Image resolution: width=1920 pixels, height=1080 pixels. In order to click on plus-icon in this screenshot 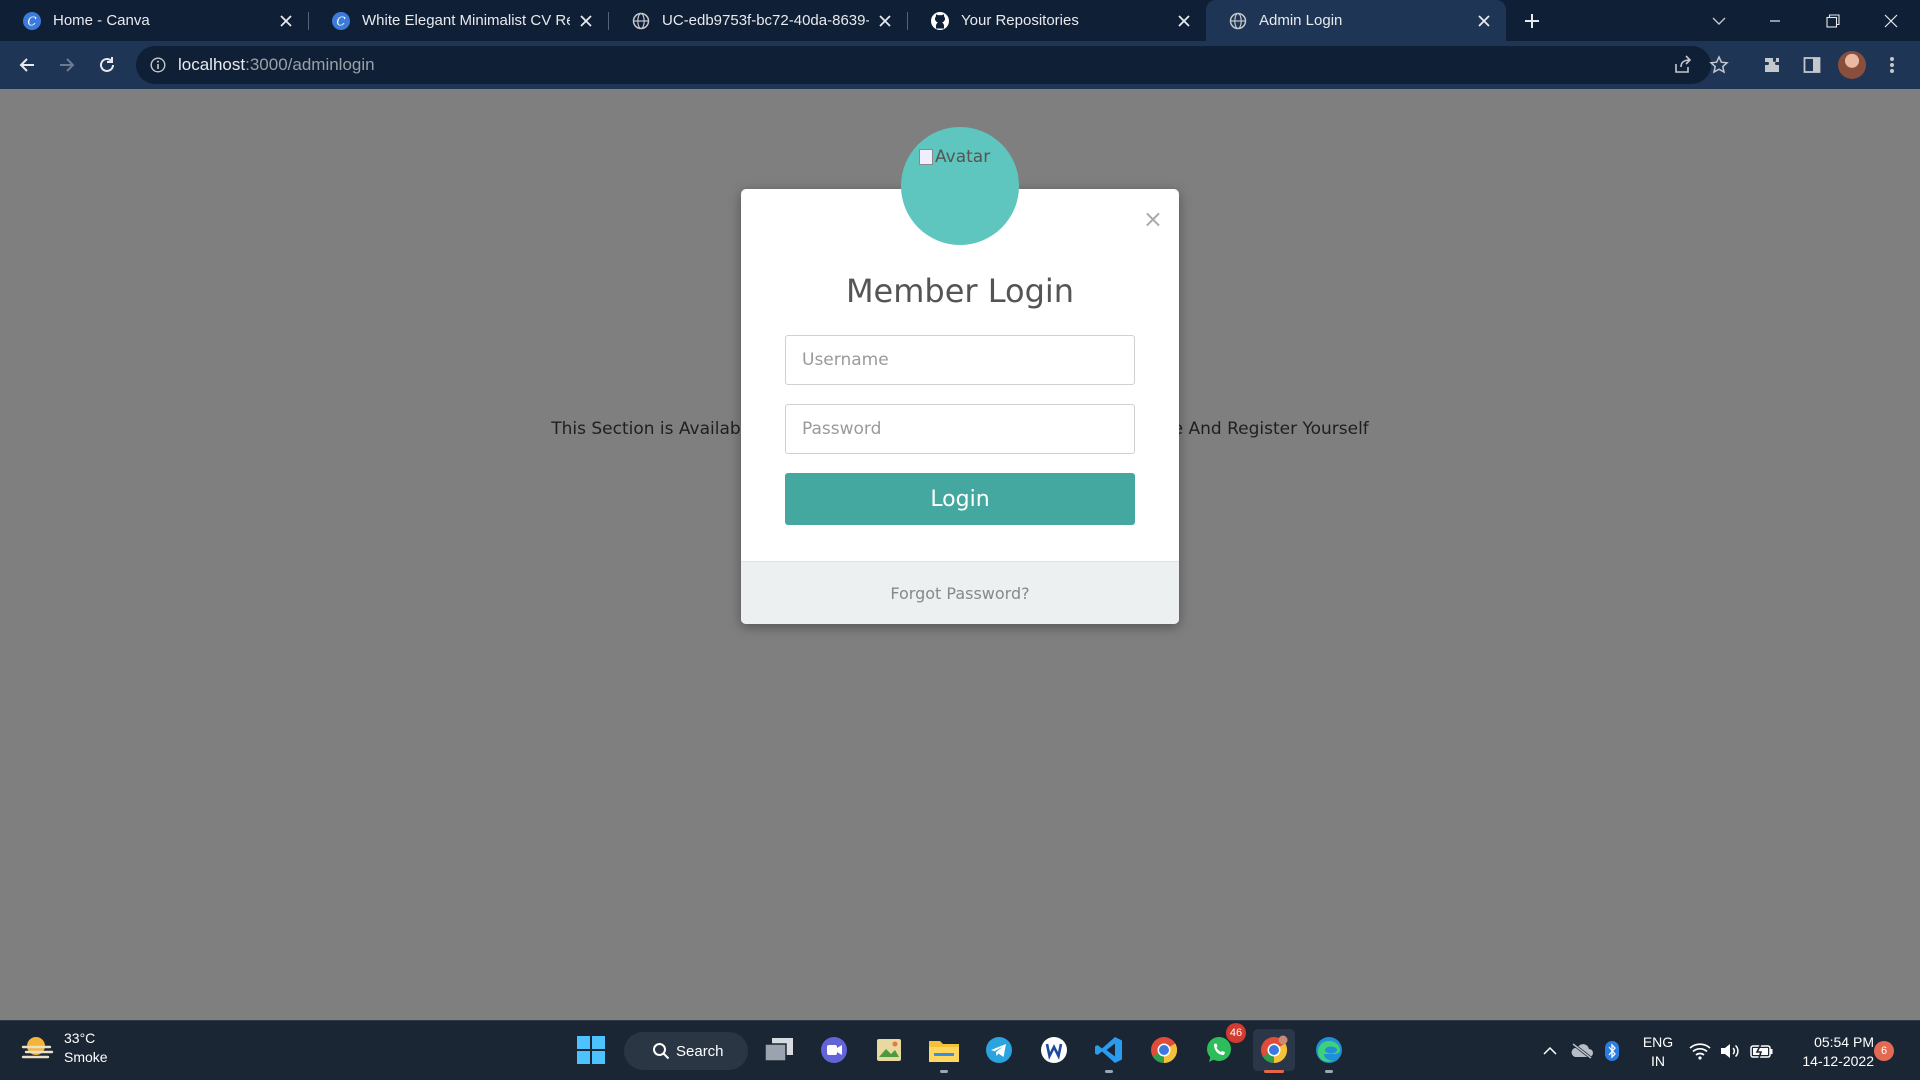, I will do `click(1532, 21)`.